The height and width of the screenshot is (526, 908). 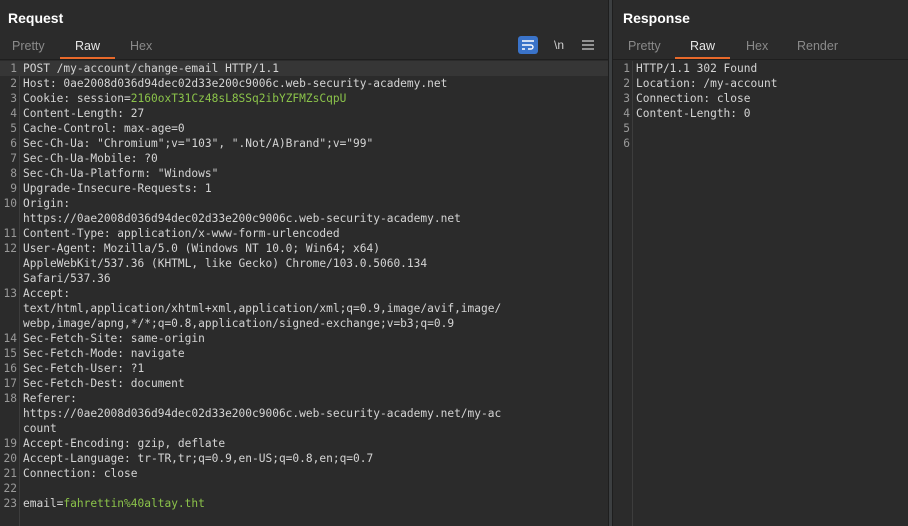 What do you see at coordinates (760, 113) in the screenshot?
I see `code-line: 4 Content-Length: 0` at bounding box center [760, 113].